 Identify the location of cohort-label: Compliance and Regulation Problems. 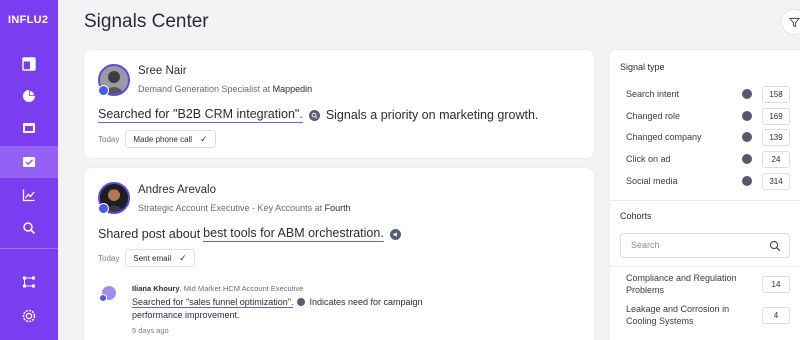
(681, 284).